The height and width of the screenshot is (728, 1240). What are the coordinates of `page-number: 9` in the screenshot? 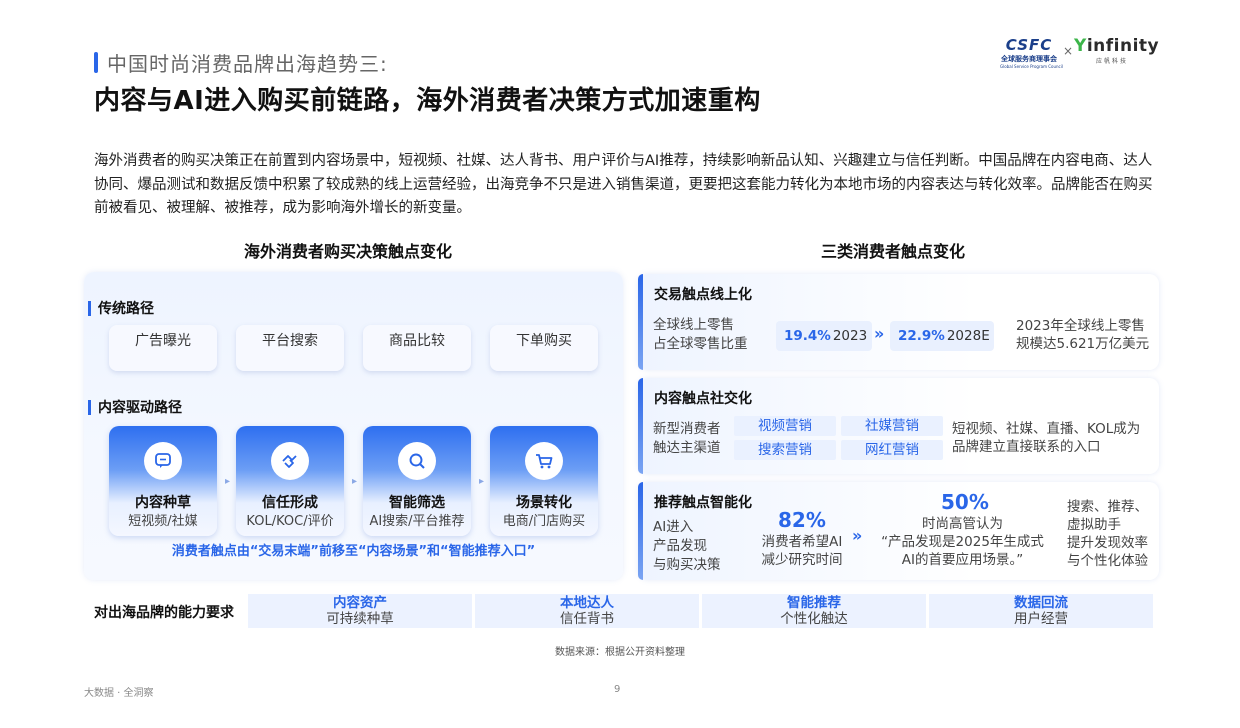 It's located at (617, 689).